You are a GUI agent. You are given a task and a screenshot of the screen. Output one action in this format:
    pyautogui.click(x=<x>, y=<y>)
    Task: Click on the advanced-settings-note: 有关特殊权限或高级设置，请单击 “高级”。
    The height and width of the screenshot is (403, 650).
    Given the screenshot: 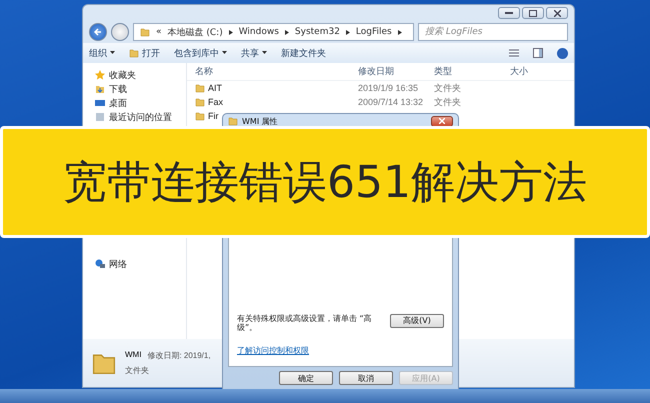 What is the action you would take?
    pyautogui.click(x=305, y=323)
    